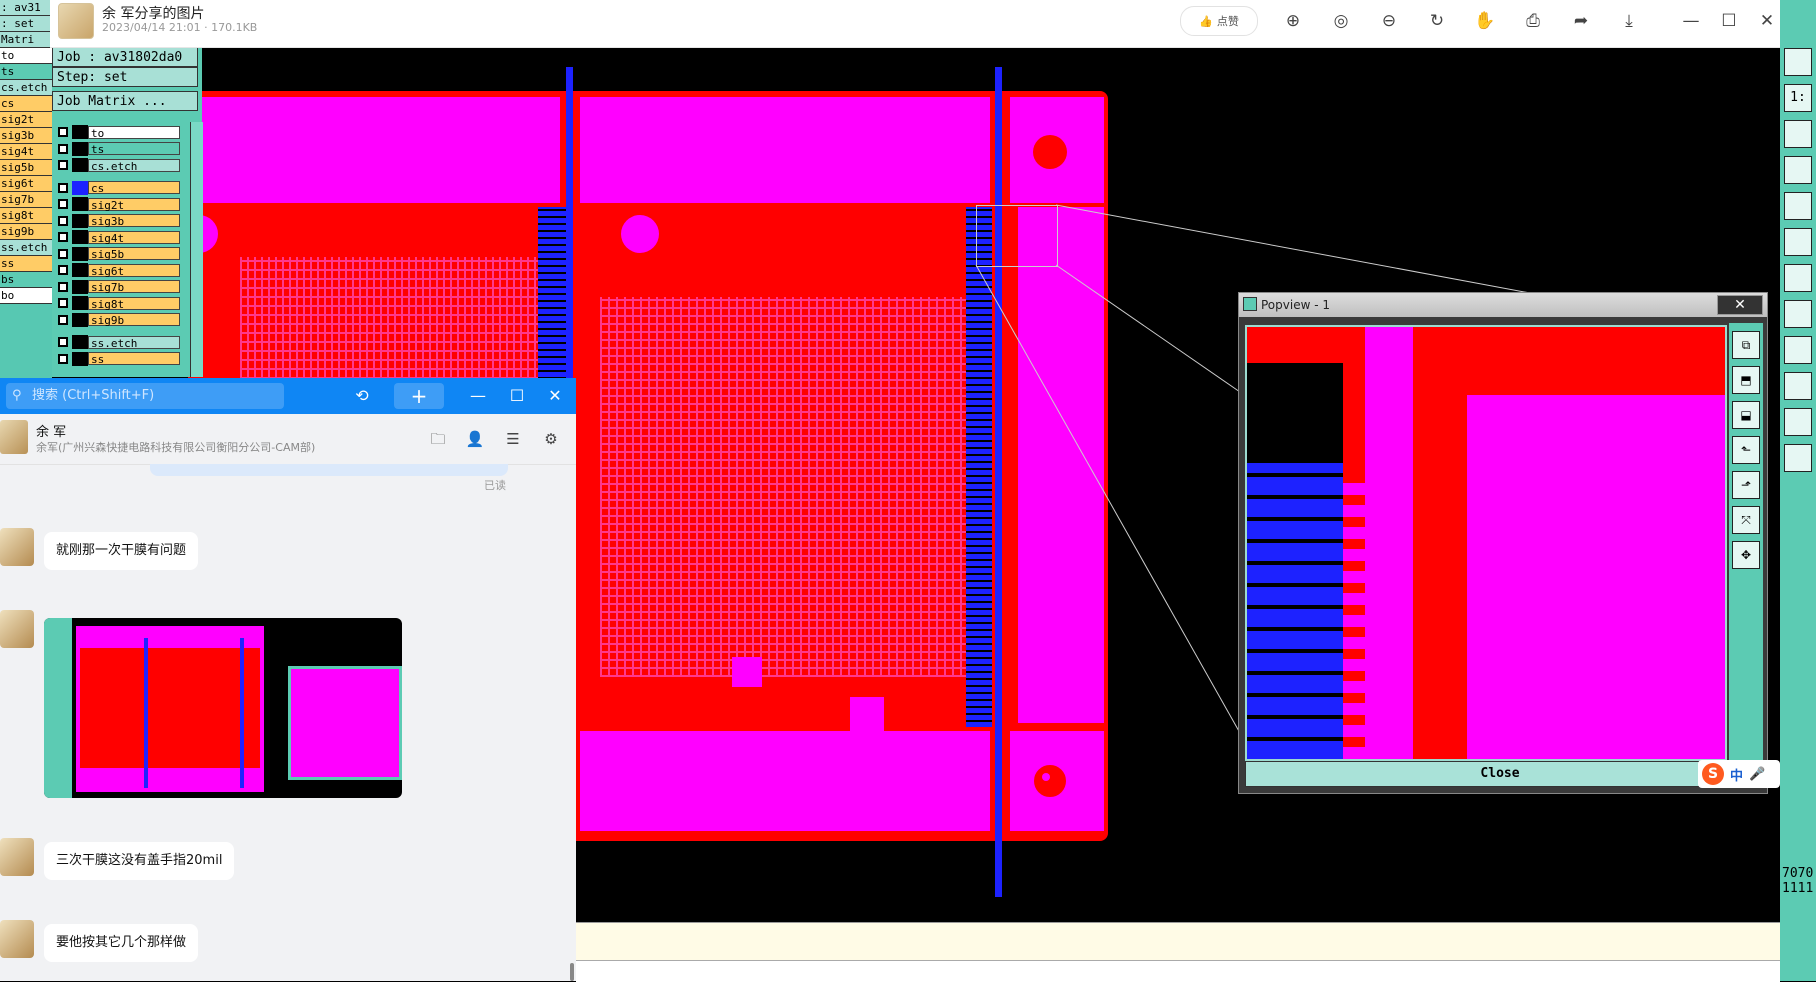 This screenshot has width=1816, height=982. What do you see at coordinates (58, 708) in the screenshot?
I see `thumb-cam-panel` at bounding box center [58, 708].